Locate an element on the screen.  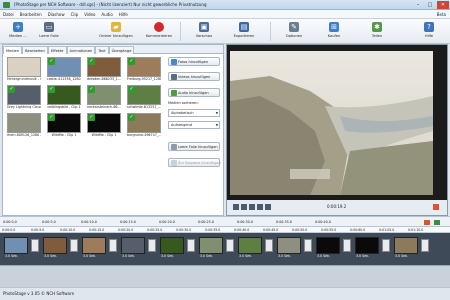
menu-diashow: Diashow is located at coordinates (56, 14).